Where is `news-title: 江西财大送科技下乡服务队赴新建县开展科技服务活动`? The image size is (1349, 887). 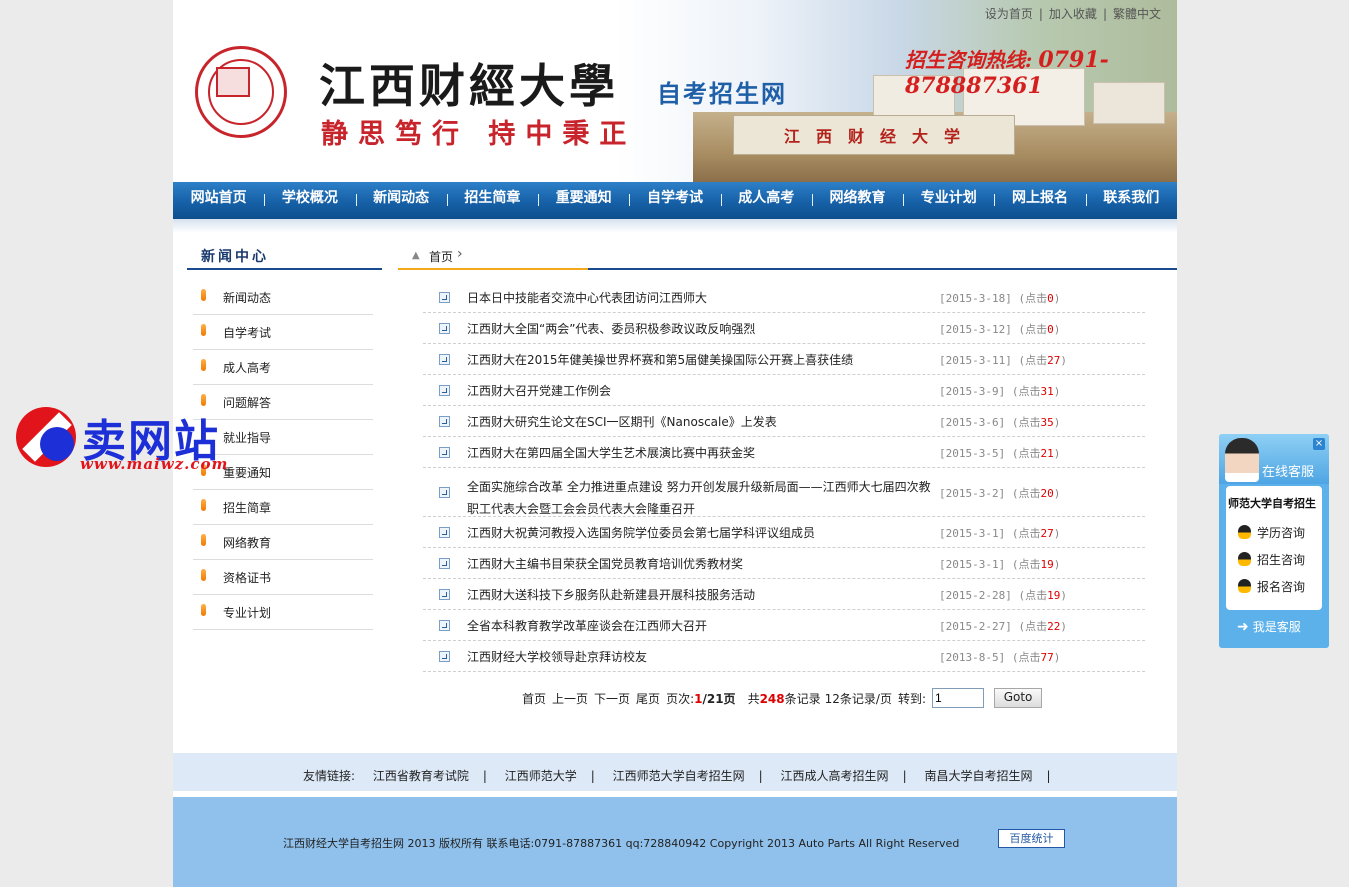 news-title: 江西财大送科技下乡服务队赴新建县开展科技服务活动 is located at coordinates (702, 595).